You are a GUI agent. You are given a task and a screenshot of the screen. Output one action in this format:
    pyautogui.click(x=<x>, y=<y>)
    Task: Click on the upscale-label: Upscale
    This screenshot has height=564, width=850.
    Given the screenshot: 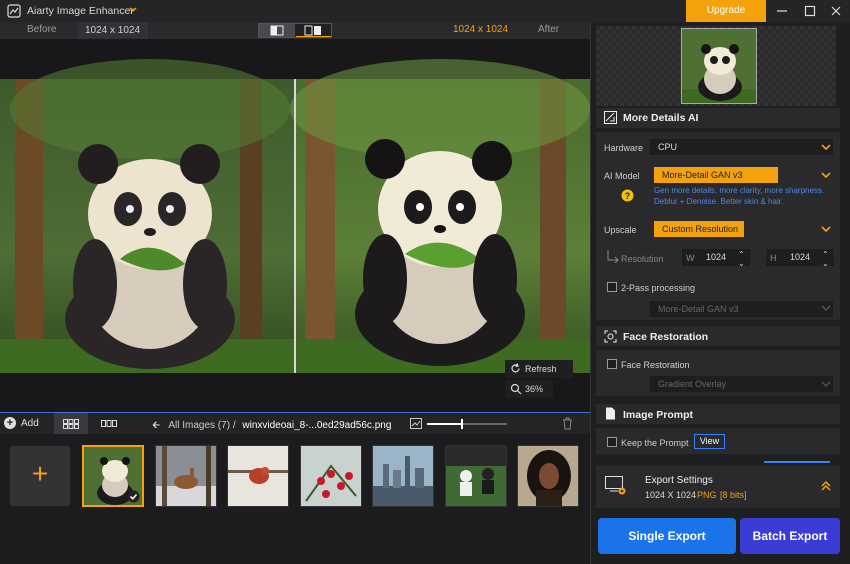 What is the action you would take?
    pyautogui.click(x=620, y=230)
    